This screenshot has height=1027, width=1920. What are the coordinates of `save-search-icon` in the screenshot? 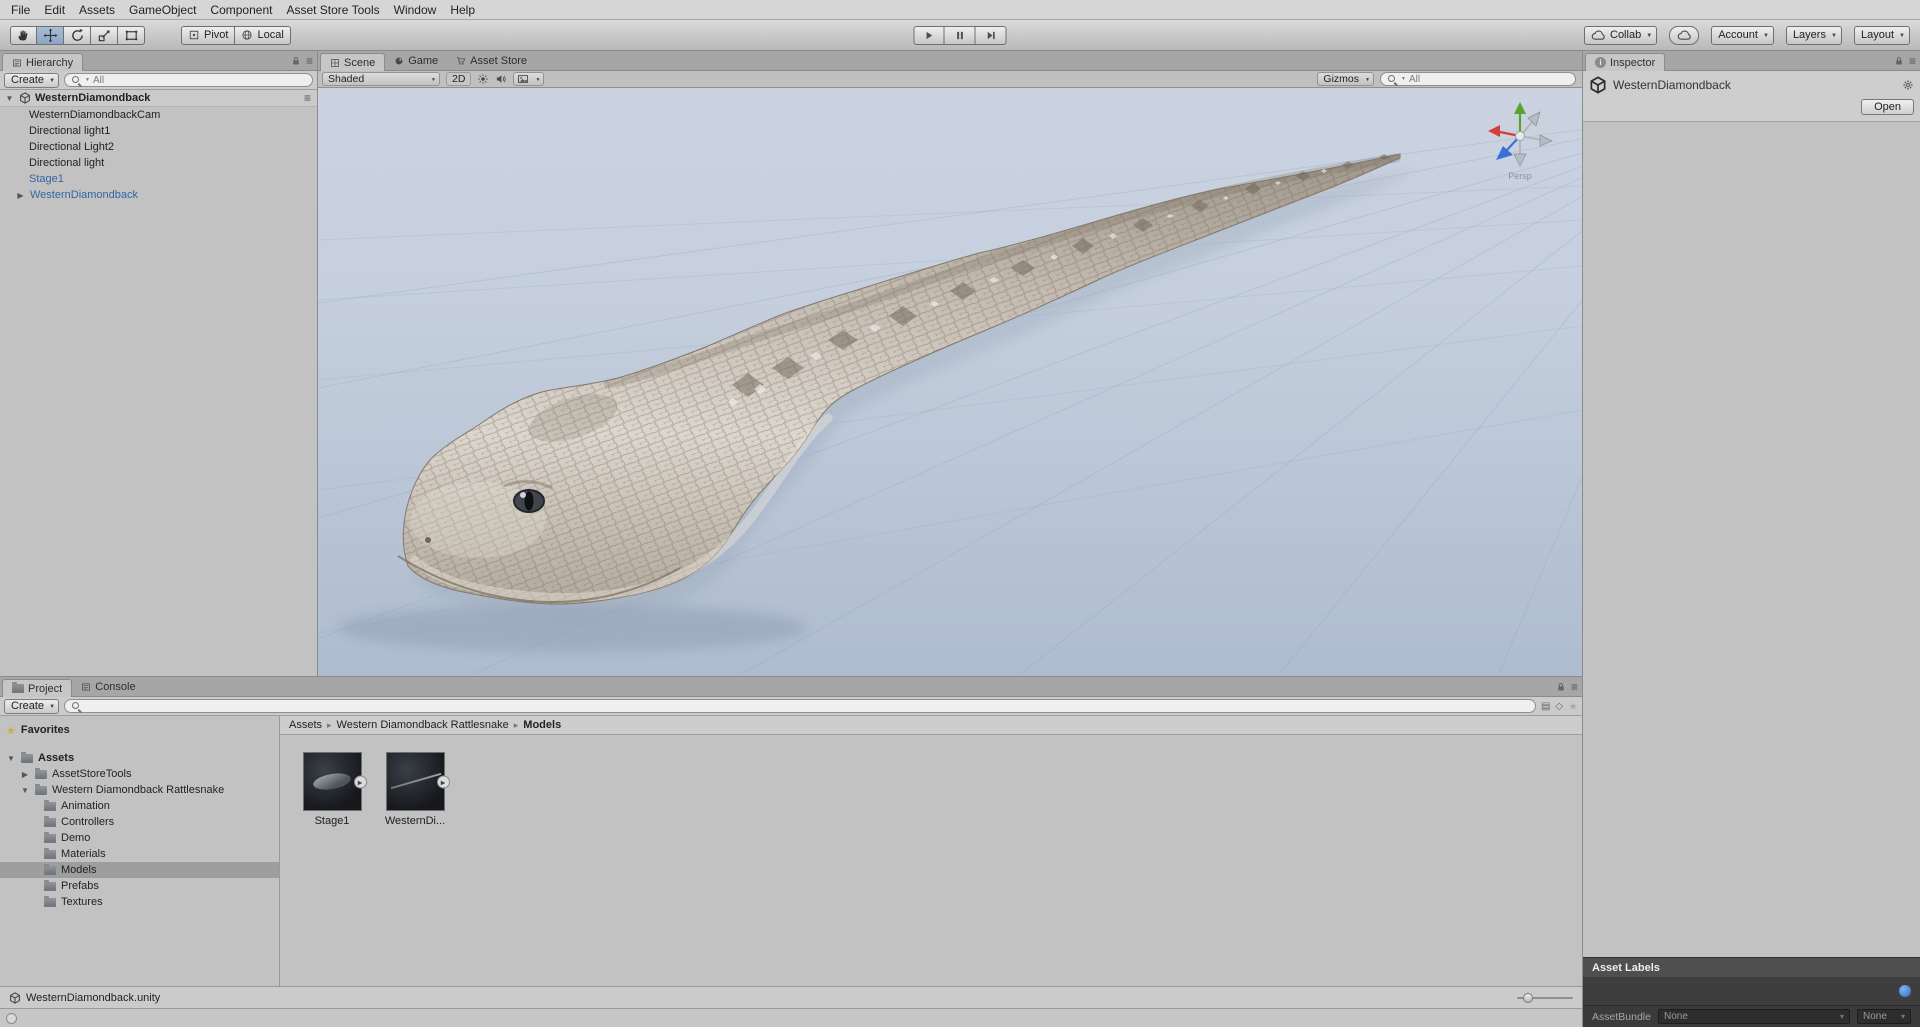 It's located at (1573, 706).